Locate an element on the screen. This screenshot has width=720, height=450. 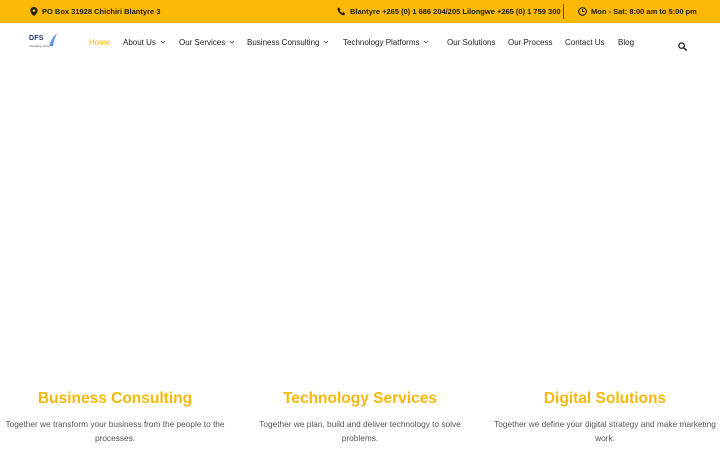
nav-item-our-process: Our Process is located at coordinates (530, 42).